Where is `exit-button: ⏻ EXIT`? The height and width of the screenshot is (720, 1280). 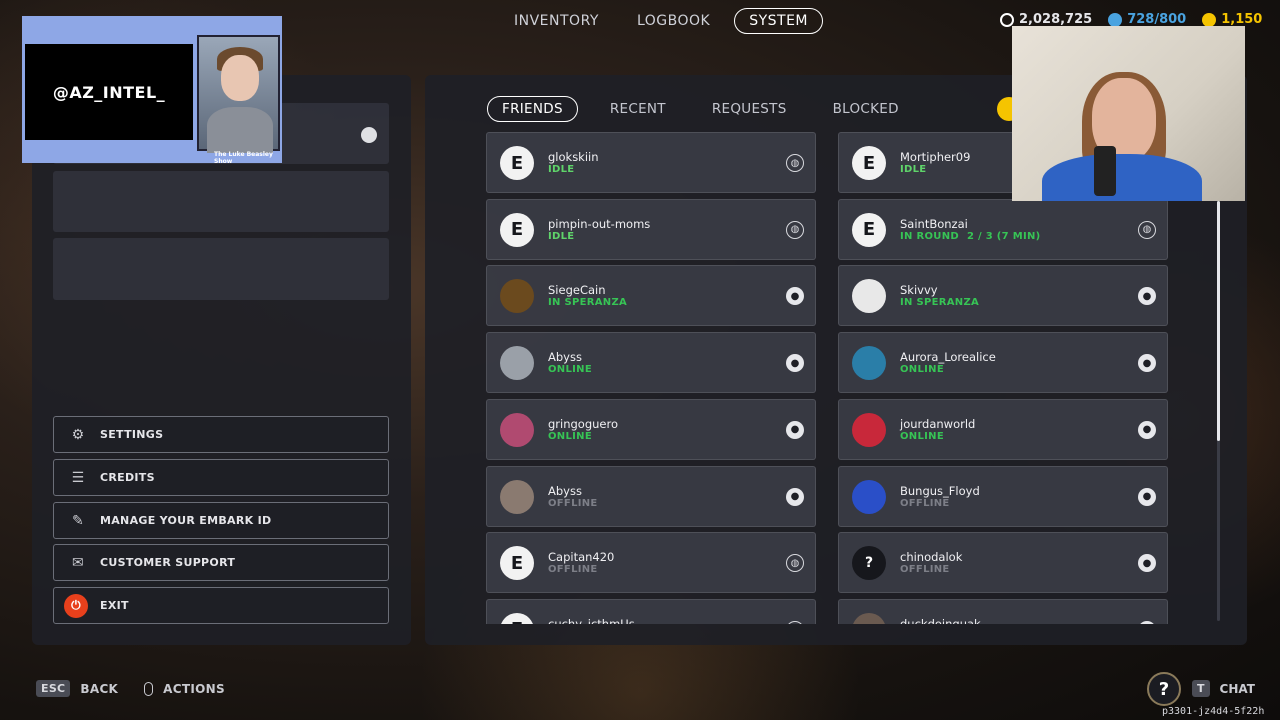
exit-button: ⏻ EXIT is located at coordinates (221, 605).